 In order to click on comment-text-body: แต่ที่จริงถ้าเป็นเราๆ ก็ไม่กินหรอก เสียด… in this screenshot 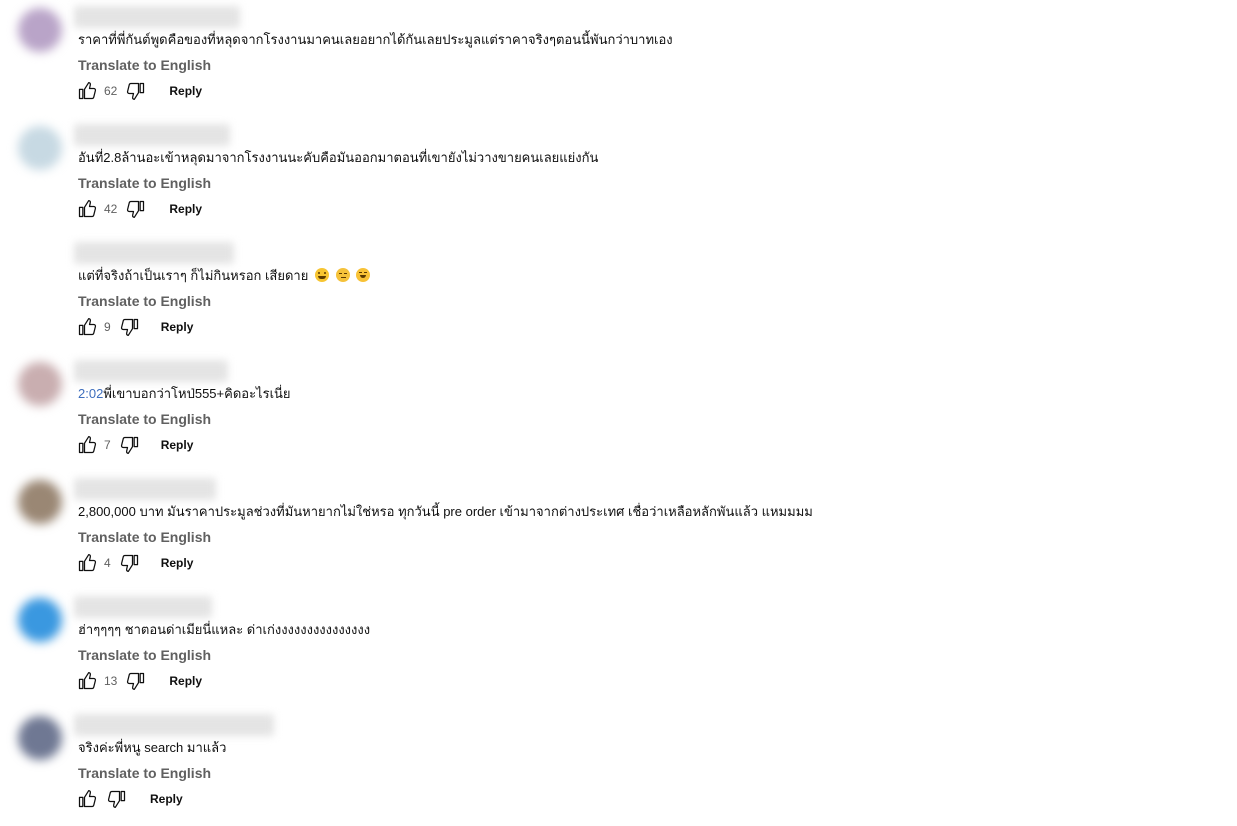, I will do `click(193, 275)`.